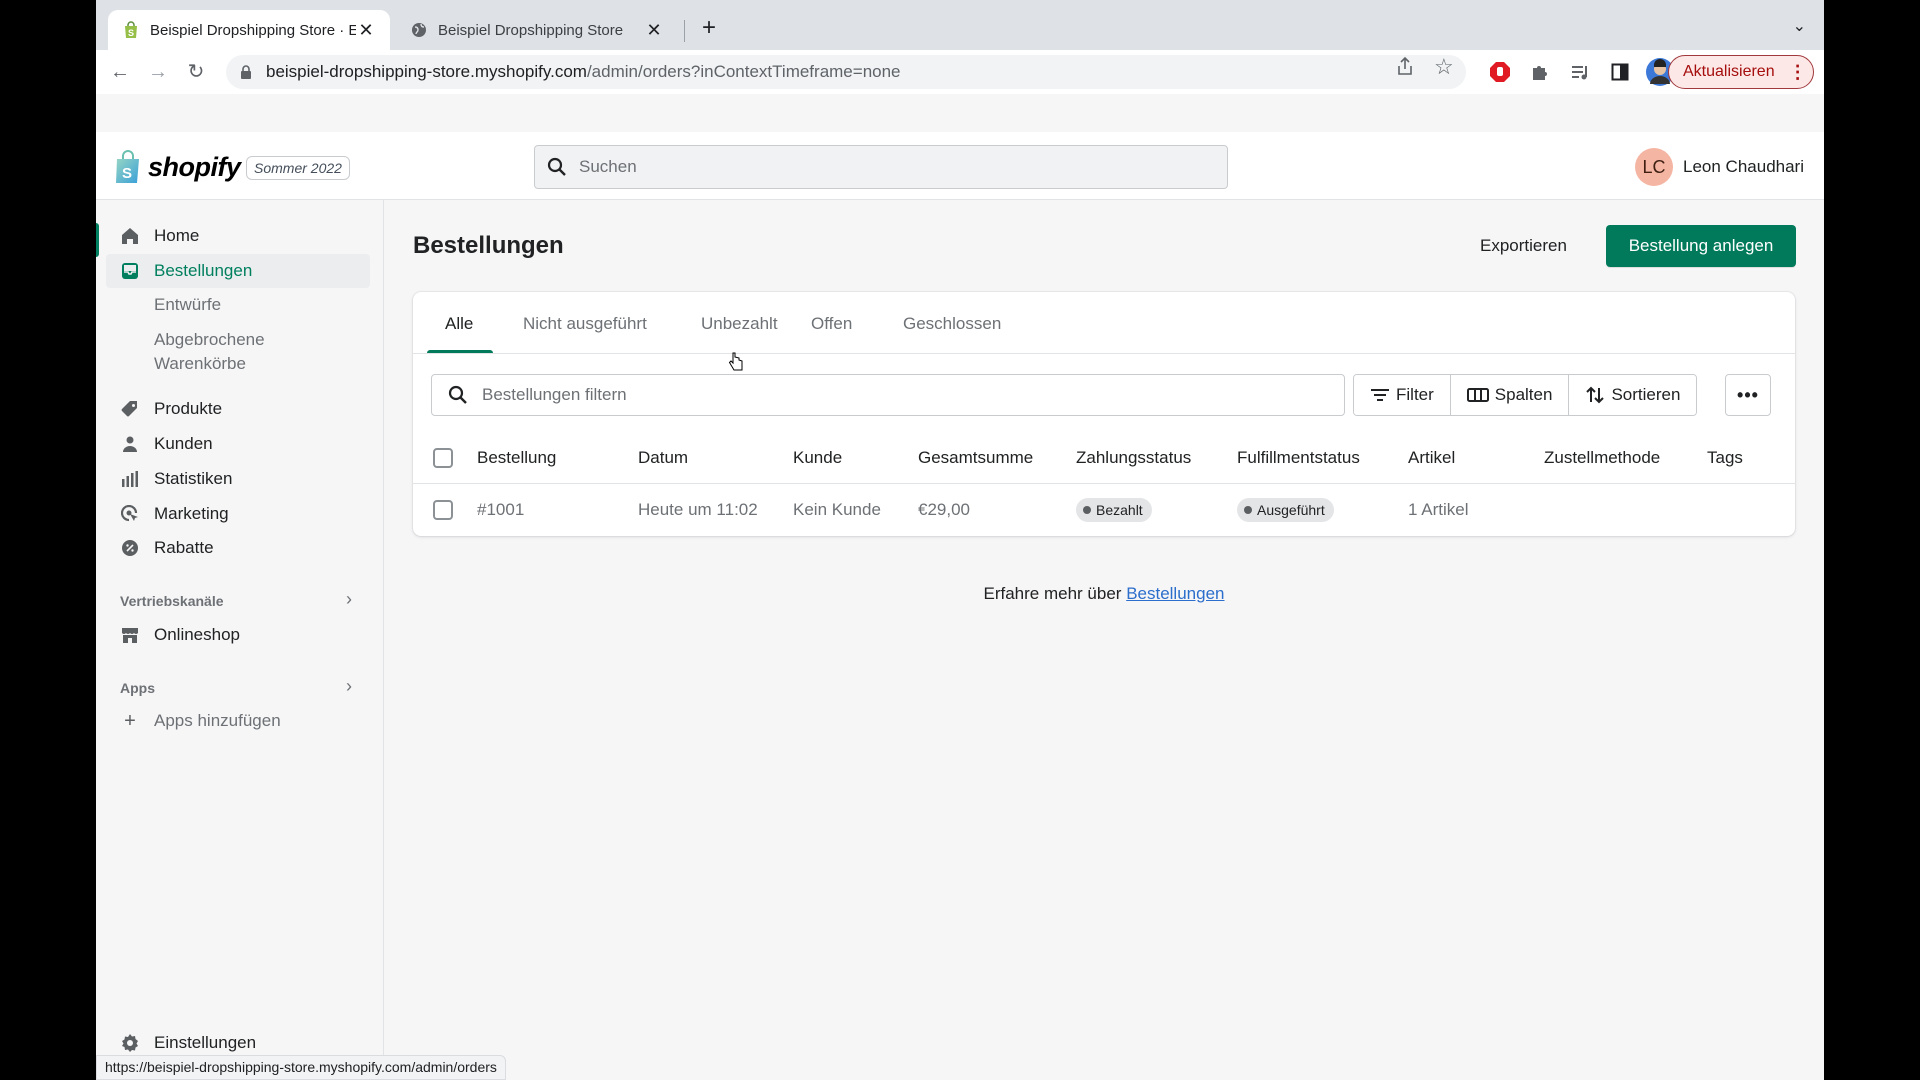 The image size is (1920, 1080). What do you see at coordinates (698, 509) in the screenshot?
I see `order-date: Heute um 11:02` at bounding box center [698, 509].